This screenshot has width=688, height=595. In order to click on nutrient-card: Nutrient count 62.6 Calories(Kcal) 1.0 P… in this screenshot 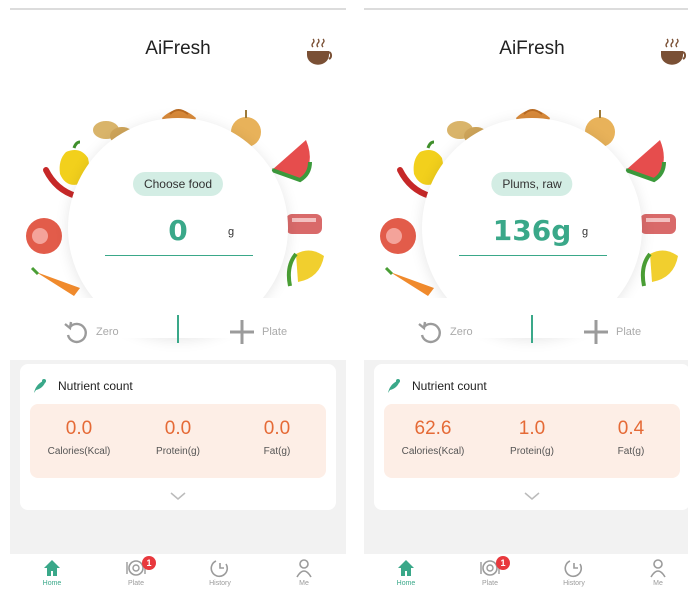, I will do `click(531, 437)`.